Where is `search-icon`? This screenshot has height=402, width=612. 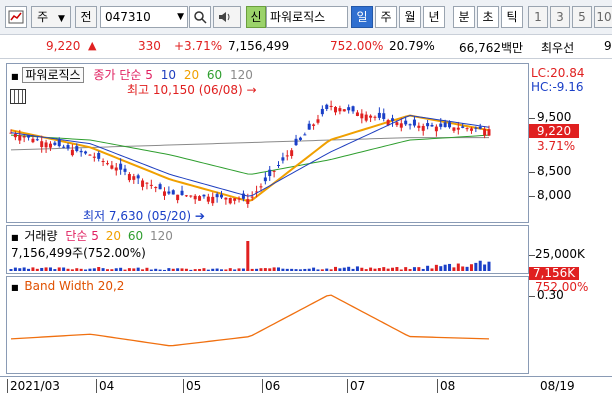 search-icon is located at coordinates (200, 17).